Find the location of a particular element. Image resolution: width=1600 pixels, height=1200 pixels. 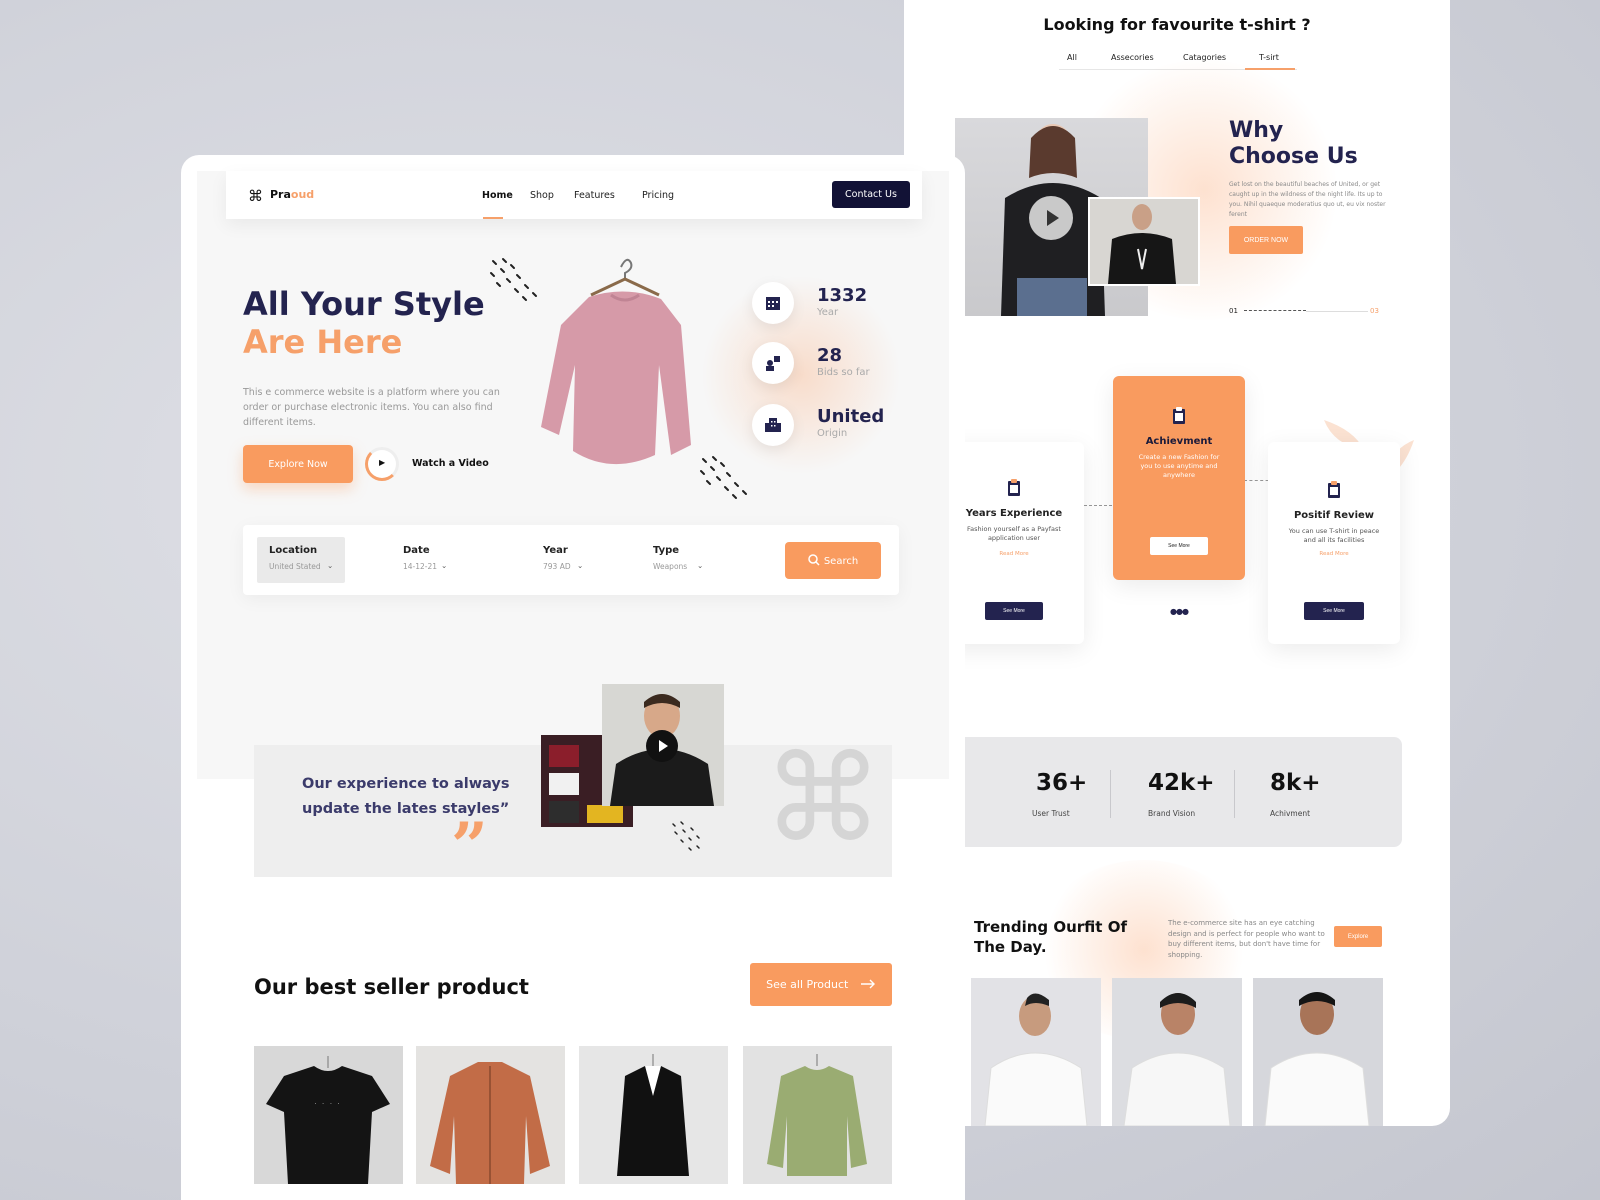

see-all-products-button: See all Product is located at coordinates (821, 984).